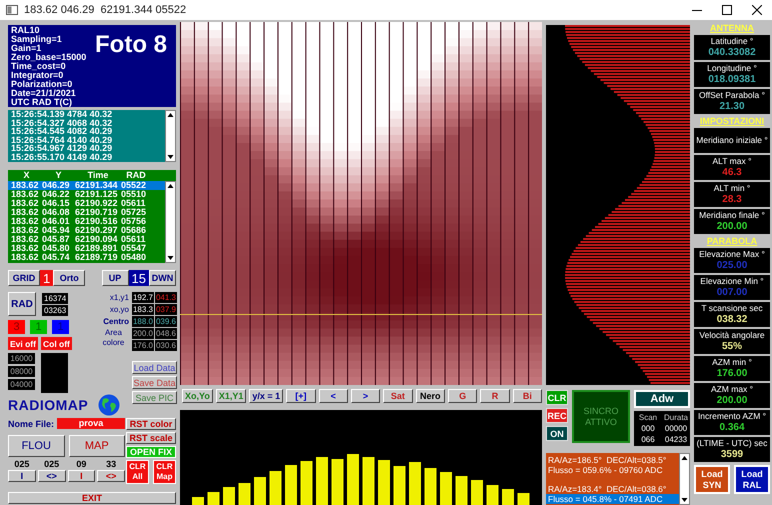 This screenshot has width=772, height=505. I want to click on info-line: RAL10, so click(26, 30).